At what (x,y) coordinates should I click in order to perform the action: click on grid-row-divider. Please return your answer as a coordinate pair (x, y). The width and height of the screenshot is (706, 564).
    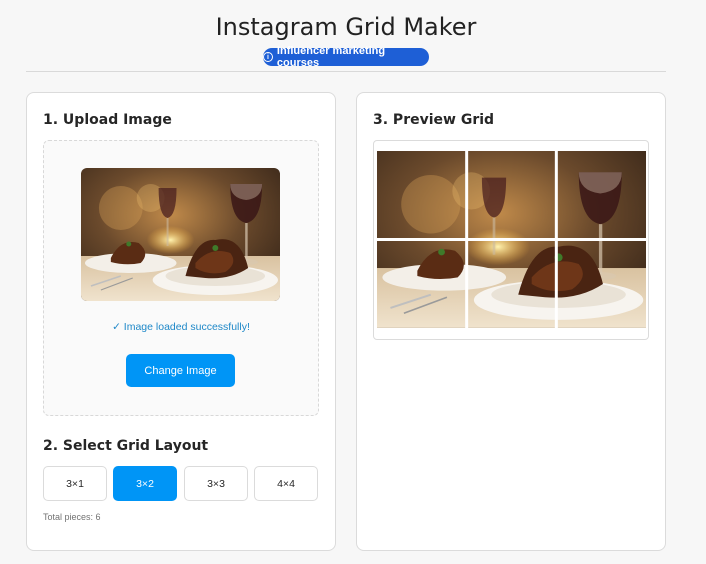
    Looking at the image, I should click on (511, 239).